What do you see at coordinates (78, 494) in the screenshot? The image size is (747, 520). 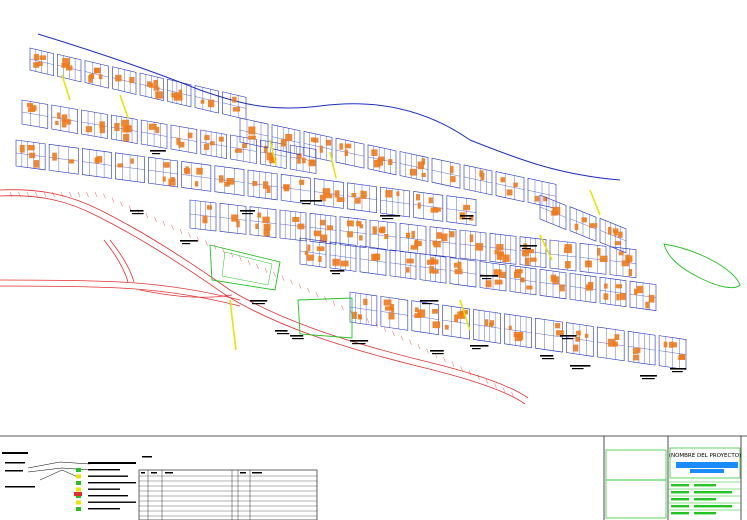 I see `legend-swatch-red` at bounding box center [78, 494].